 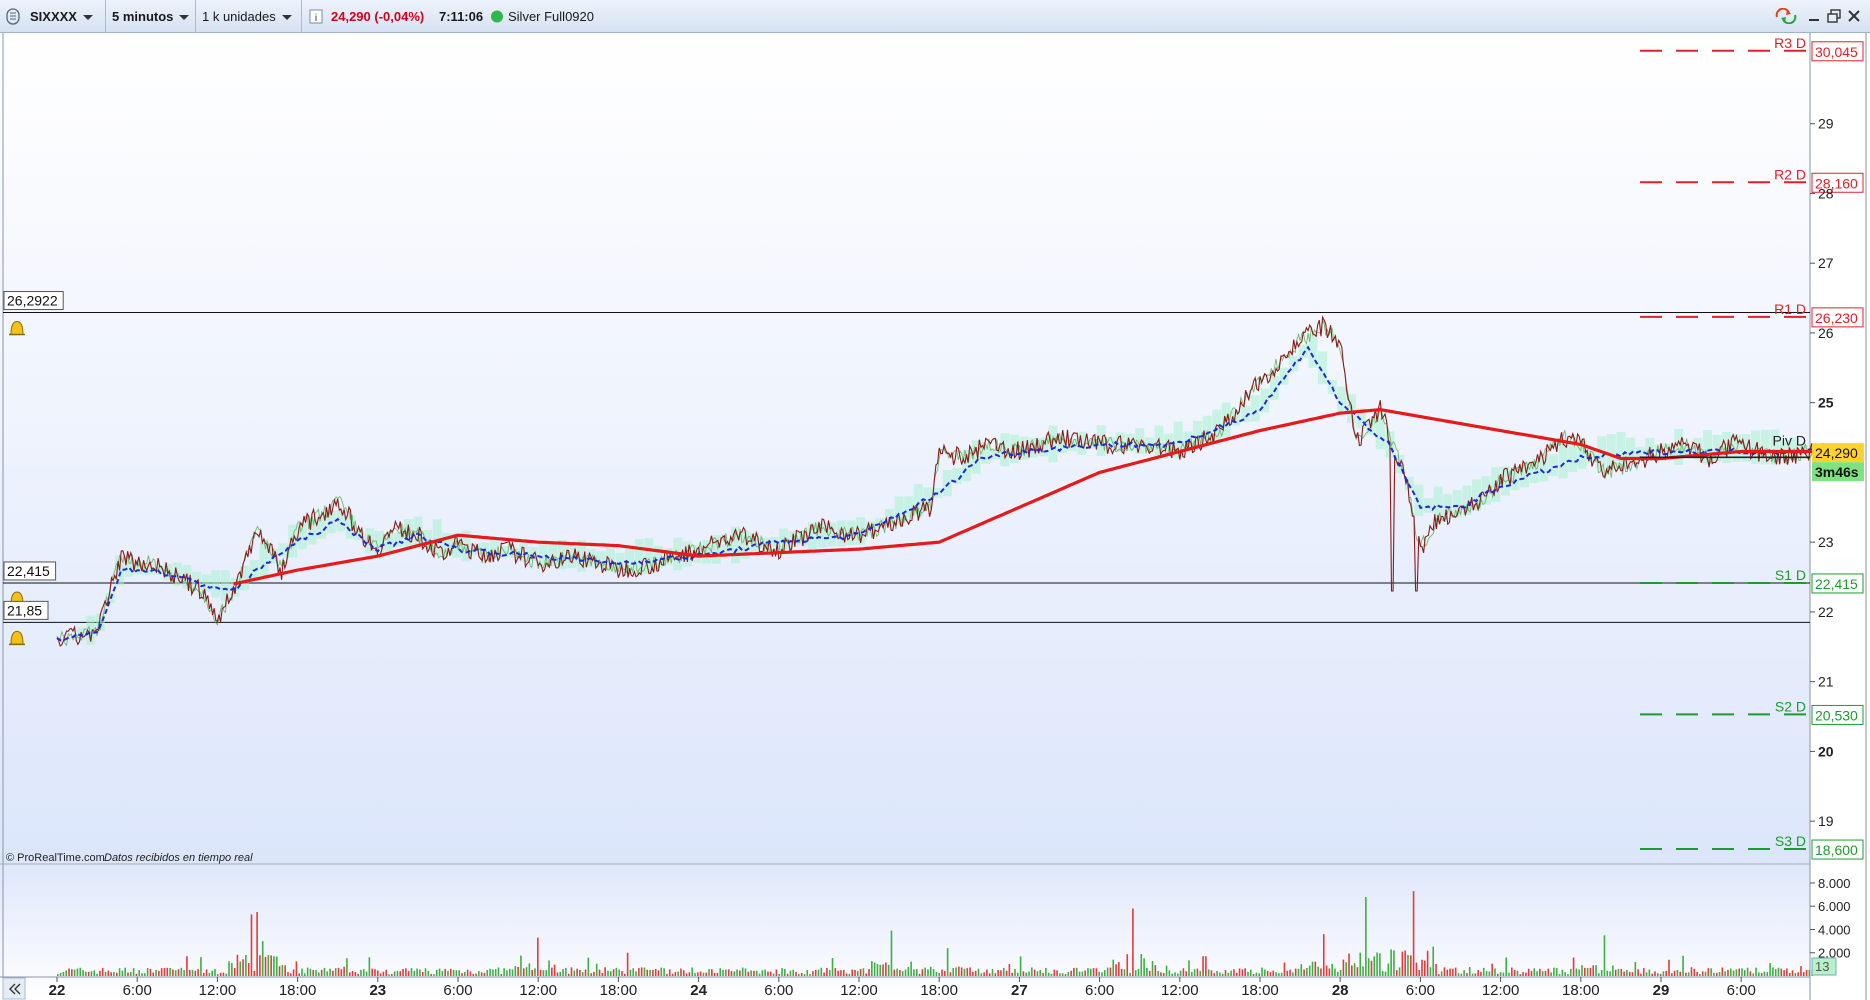 I want to click on restore-icon, so click(x=1834, y=16).